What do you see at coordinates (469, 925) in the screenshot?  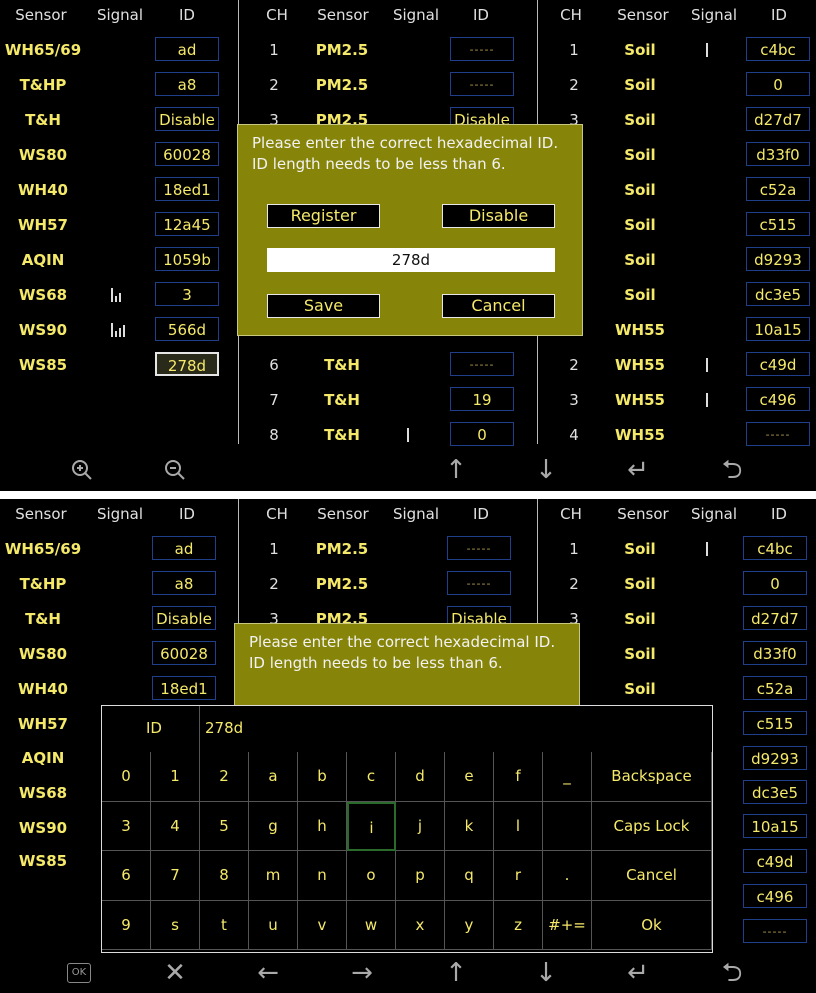 I see `keyboard-key: y` at bounding box center [469, 925].